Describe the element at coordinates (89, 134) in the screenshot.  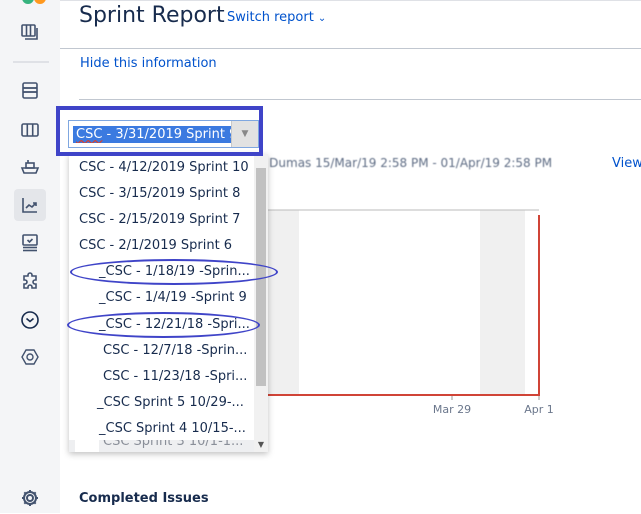
I see `sprint-select-prefix: CSC` at that location.